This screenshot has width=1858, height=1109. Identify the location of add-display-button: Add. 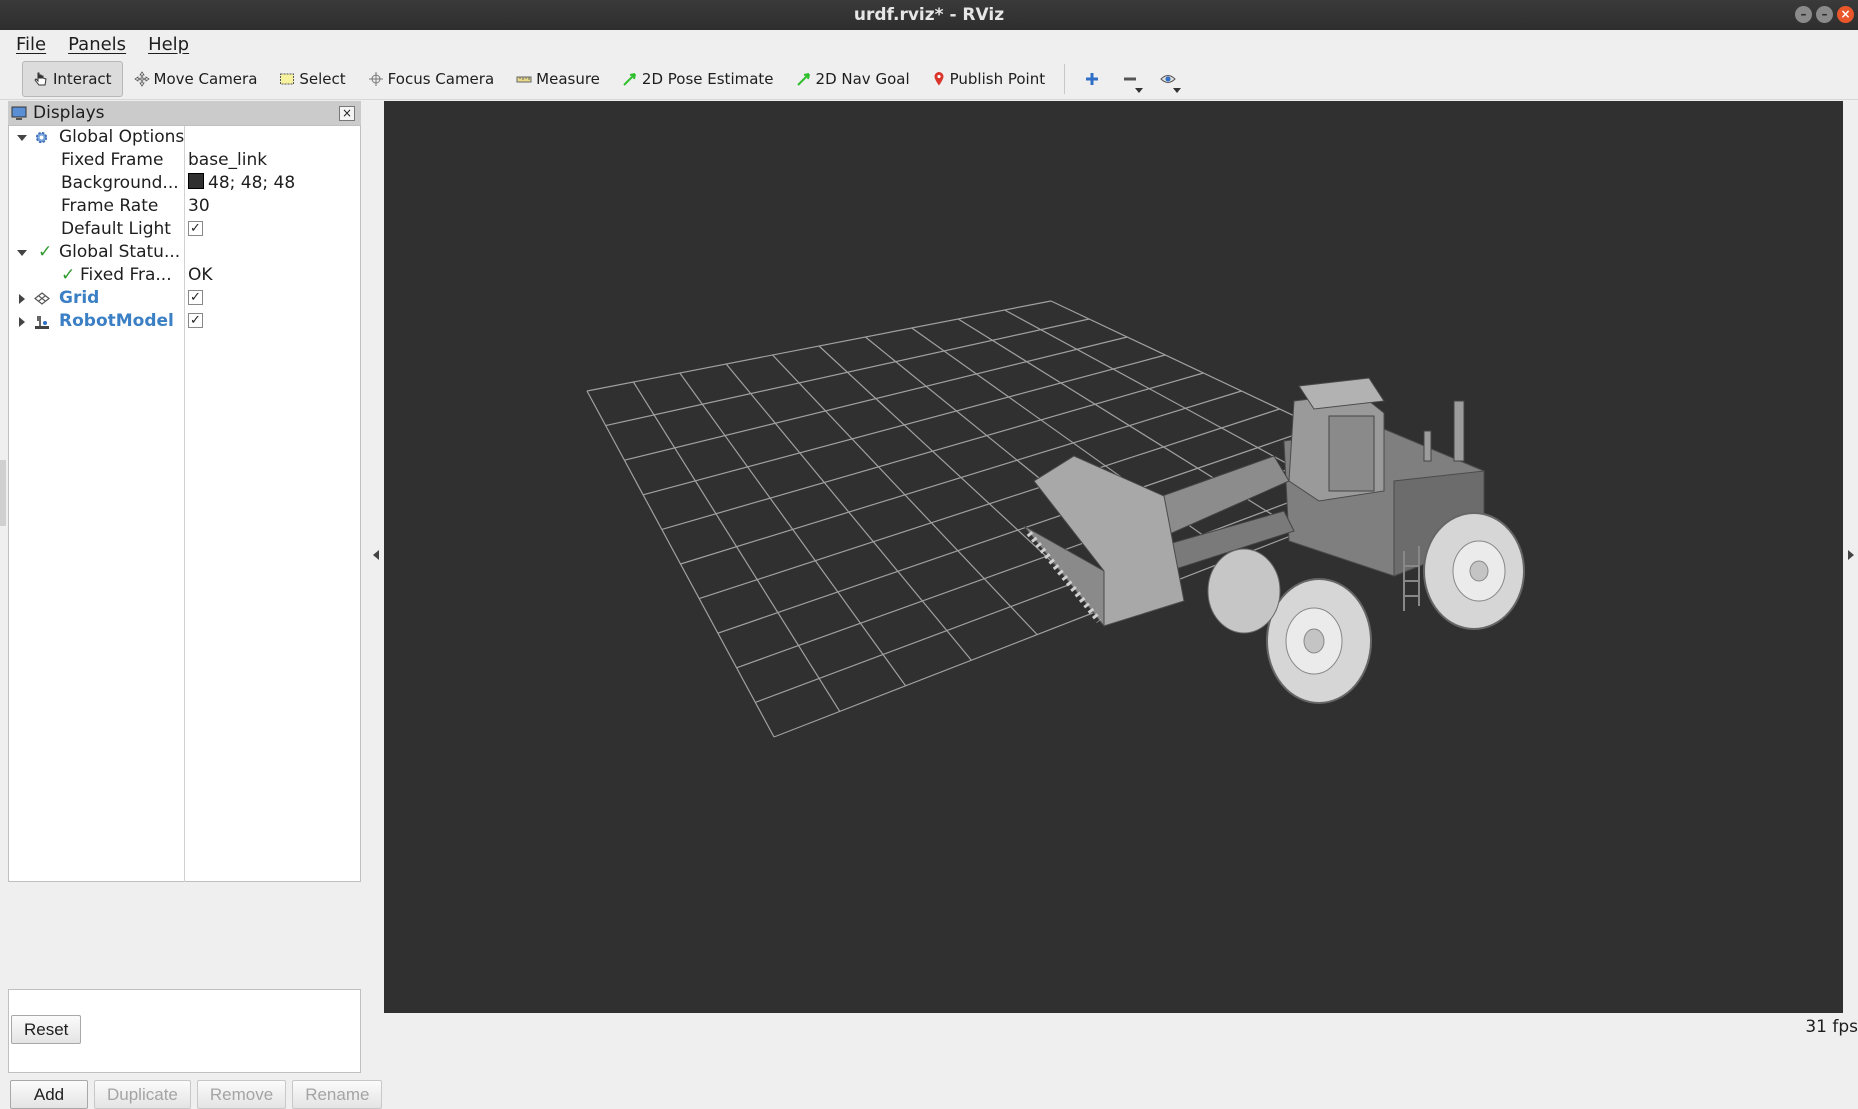
(49, 1094).